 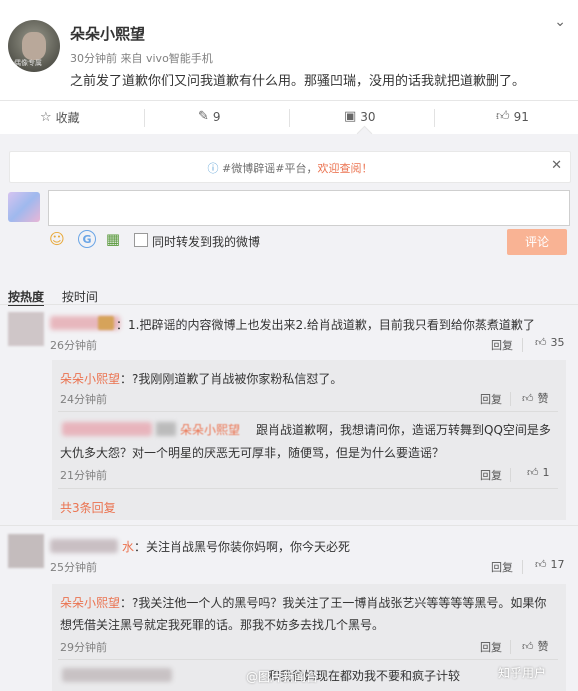 I want to click on comment-like-count: 17, so click(x=557, y=564).